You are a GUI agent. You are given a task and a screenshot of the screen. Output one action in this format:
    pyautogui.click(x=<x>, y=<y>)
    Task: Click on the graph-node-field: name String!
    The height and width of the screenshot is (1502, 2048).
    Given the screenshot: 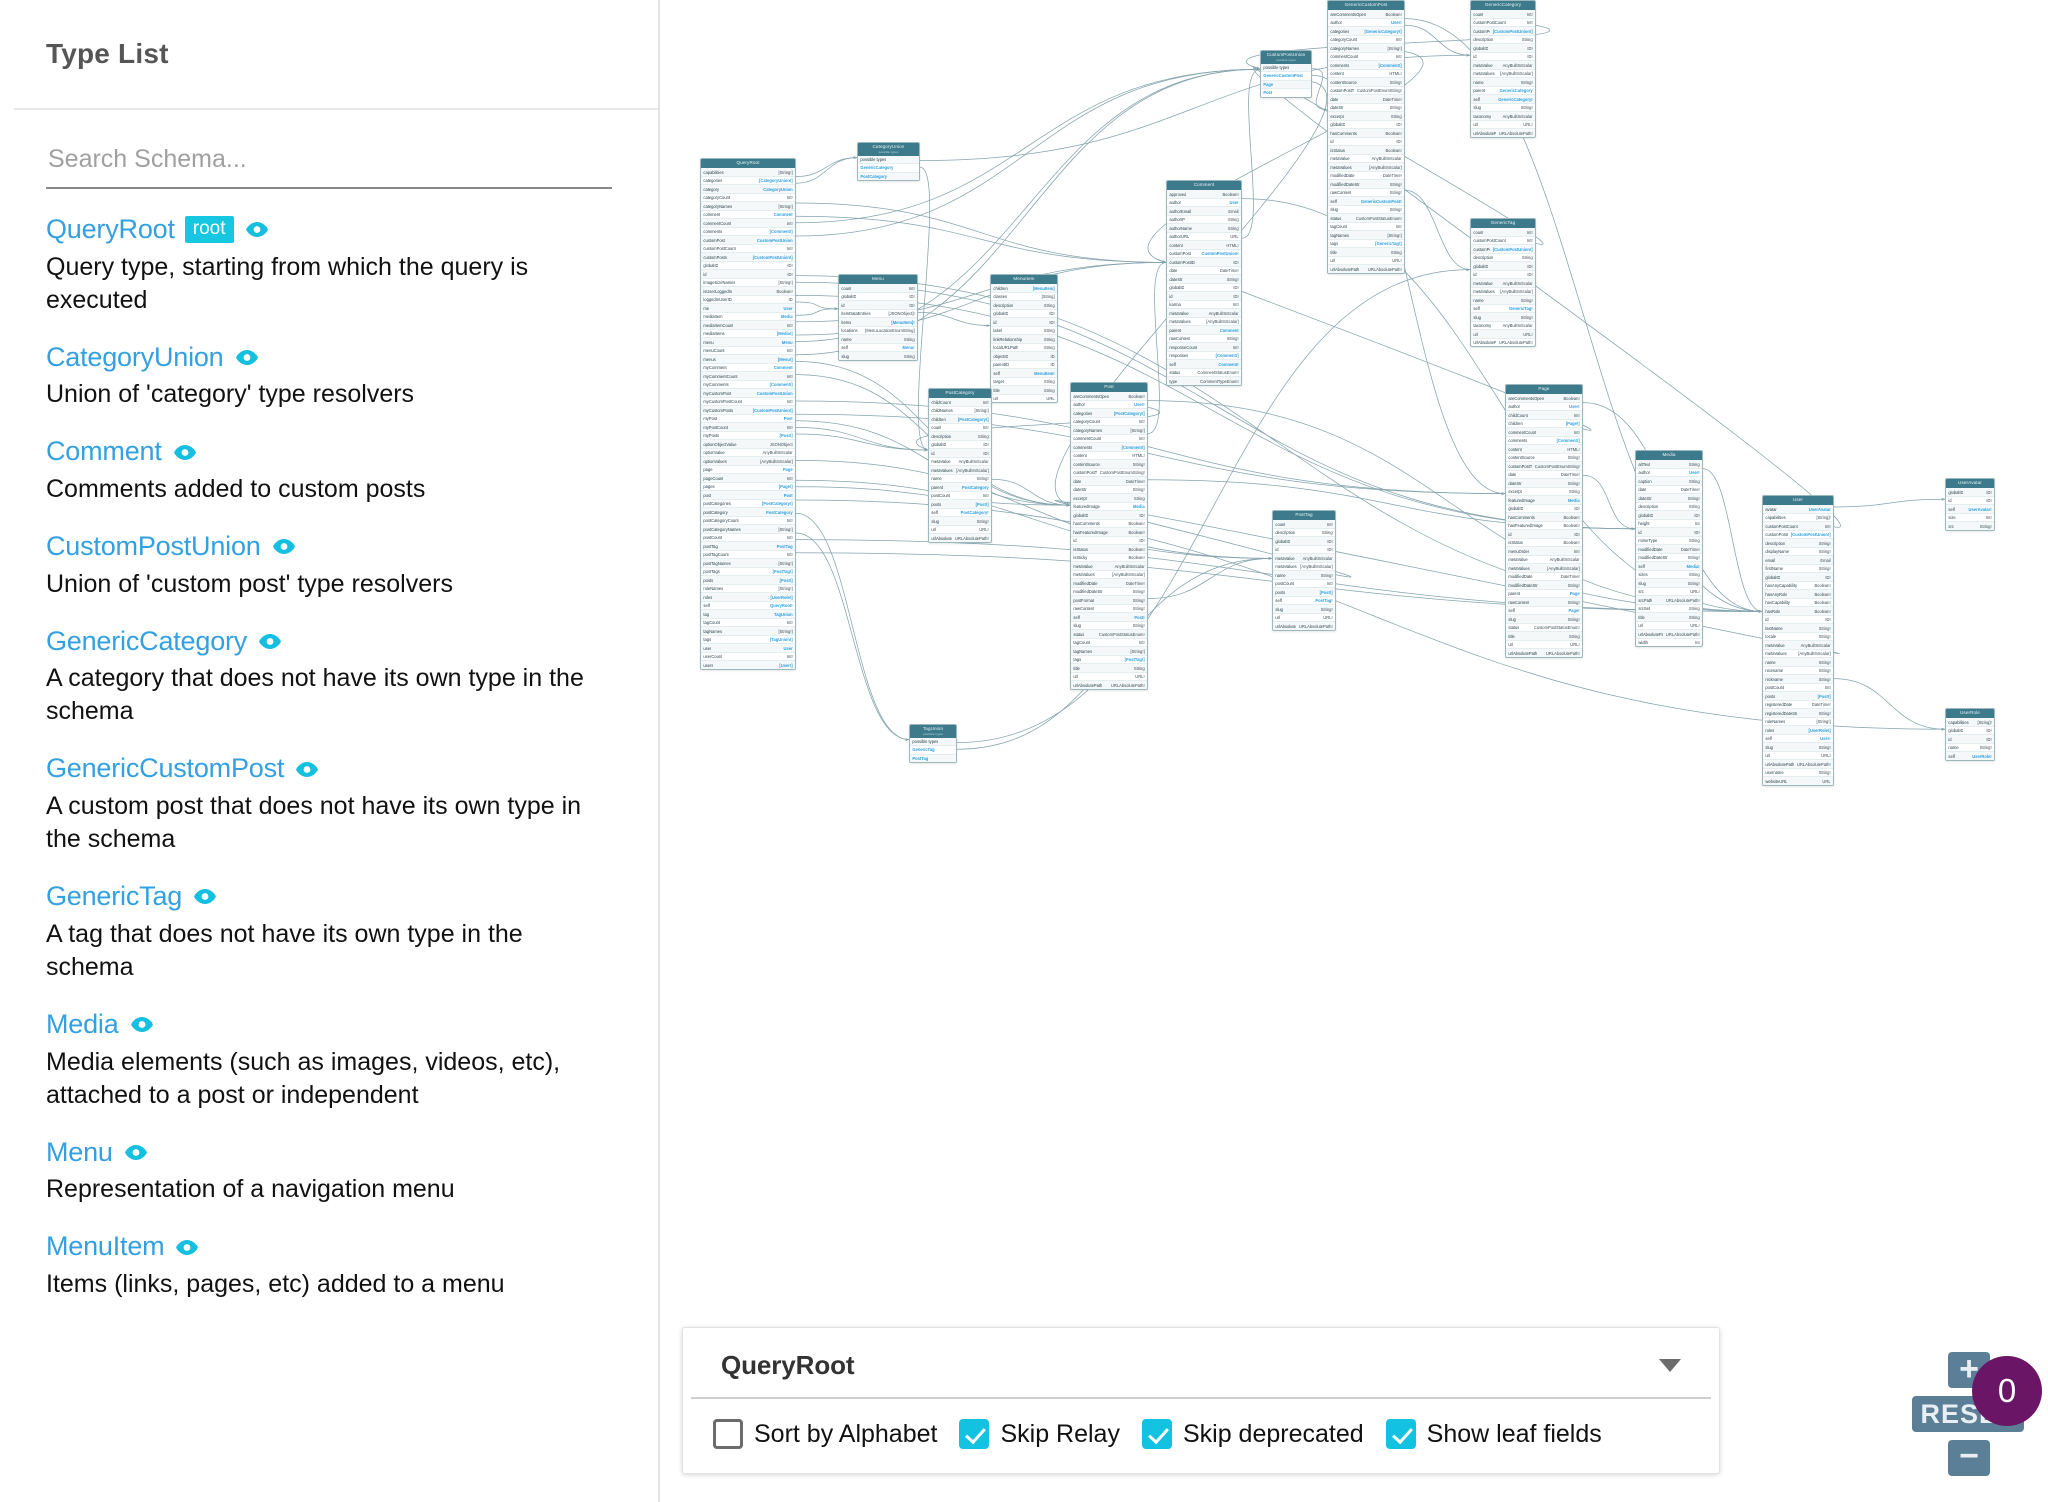 What is the action you would take?
    pyautogui.click(x=1503, y=82)
    